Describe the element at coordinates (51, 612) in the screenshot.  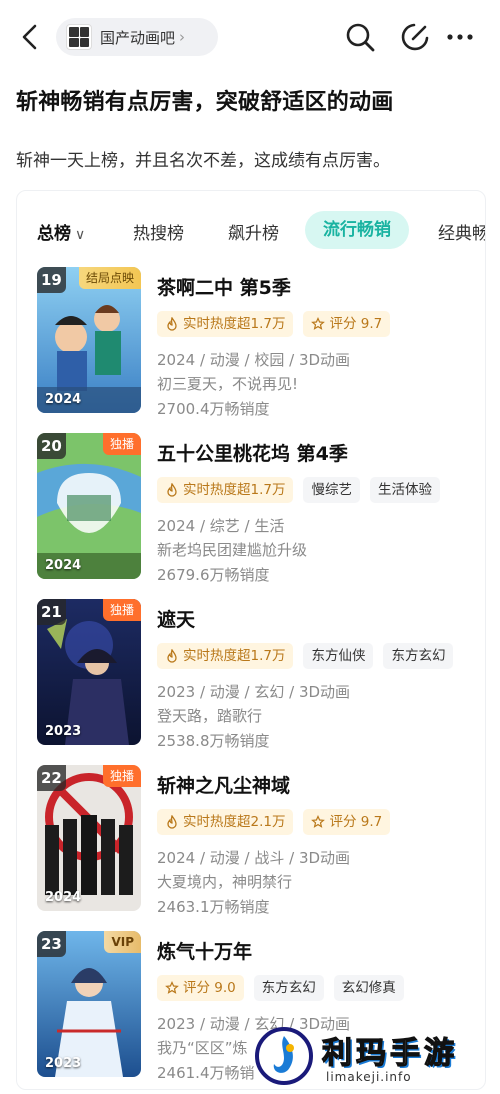
I see `rank-badge: 21` at that location.